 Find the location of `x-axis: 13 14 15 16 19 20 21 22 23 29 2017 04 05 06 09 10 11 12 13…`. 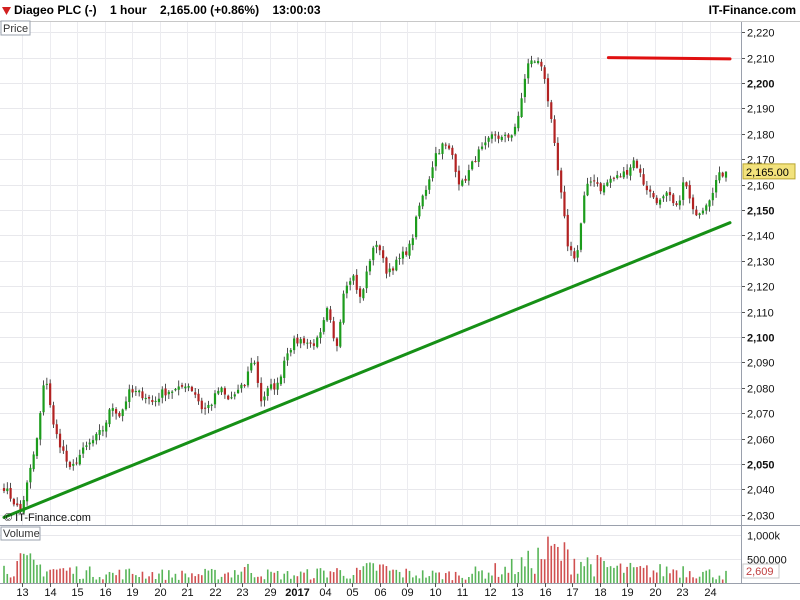

x-axis: 13 14 15 16 19 20 21 22 23 29 2017 04 05 06 09 10 11 12 13… is located at coordinates (366, 591).